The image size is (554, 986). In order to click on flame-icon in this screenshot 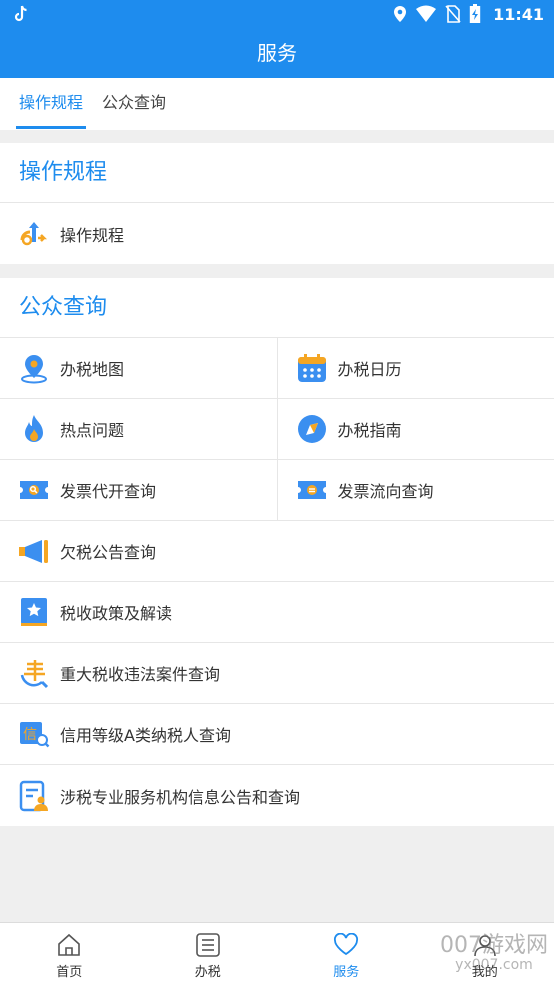, I will do `click(34, 428)`.